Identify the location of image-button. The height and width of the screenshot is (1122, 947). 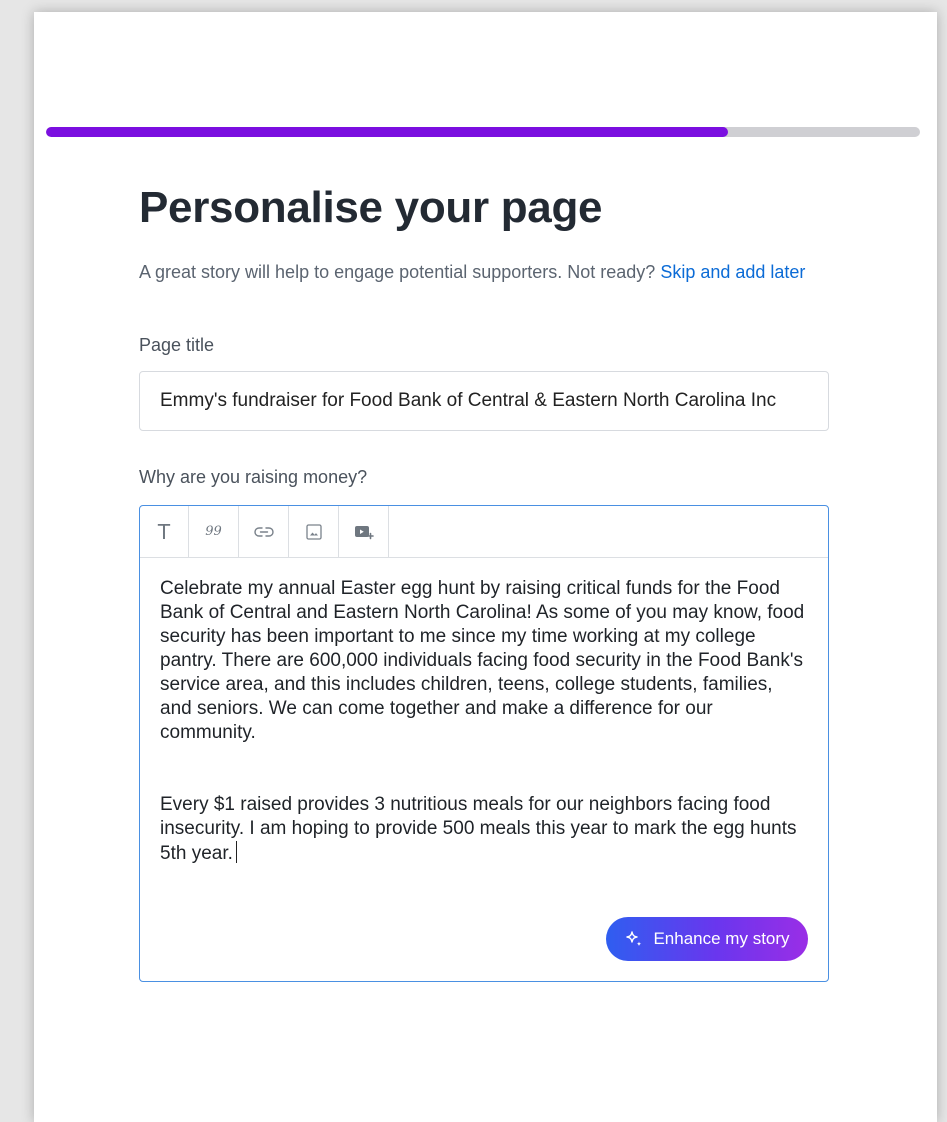
(314, 531).